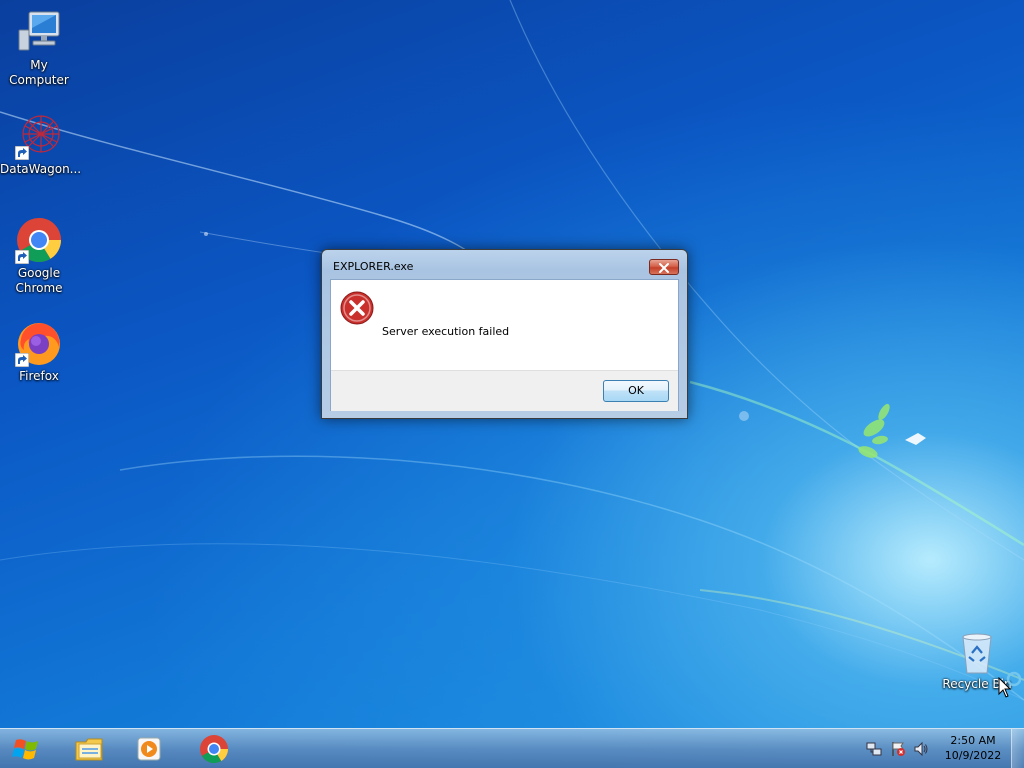  Describe the element at coordinates (973, 740) in the screenshot. I see `clock-time: 2:50 AM` at that location.